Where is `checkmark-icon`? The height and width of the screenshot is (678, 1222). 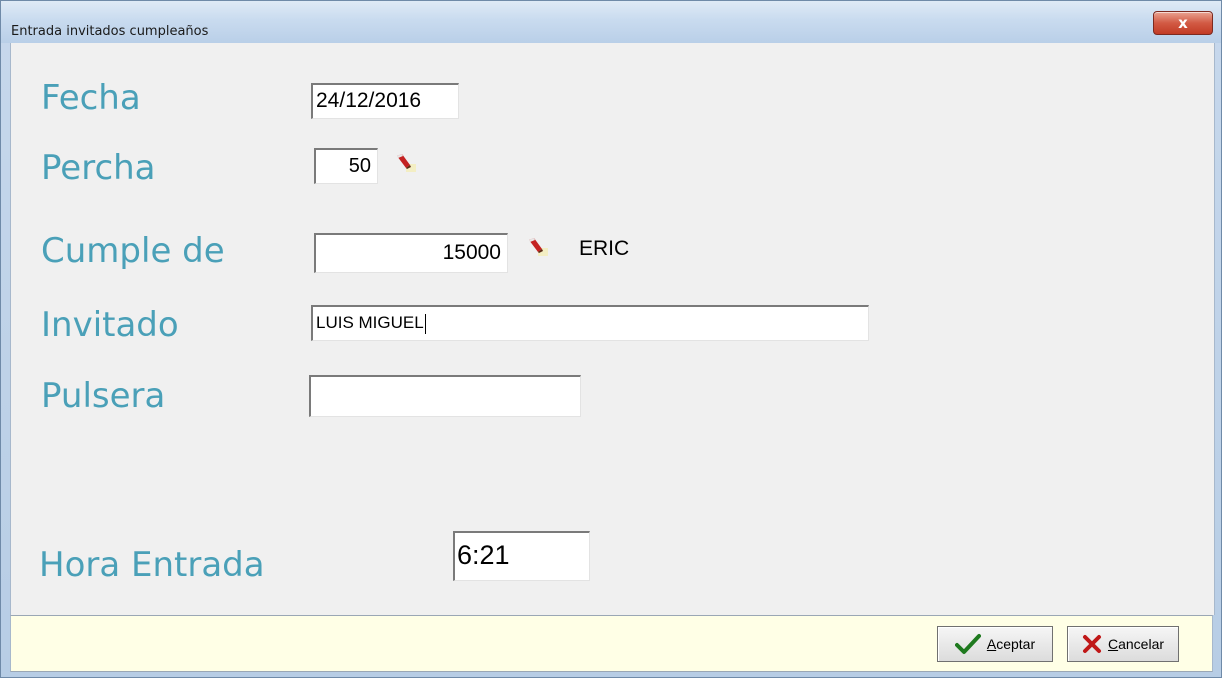 checkmark-icon is located at coordinates (967, 644).